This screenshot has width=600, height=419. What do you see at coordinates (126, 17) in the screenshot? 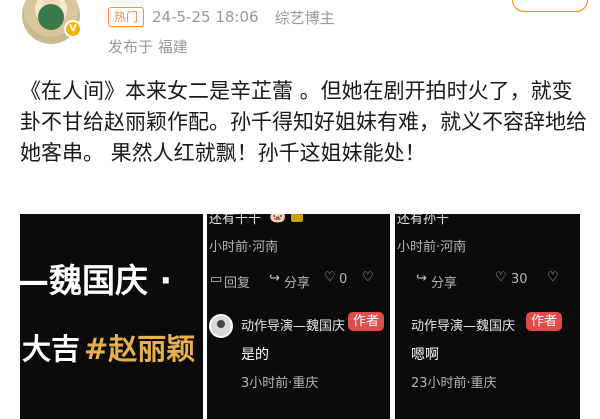
I see `hot-tag: 热门` at bounding box center [126, 17].